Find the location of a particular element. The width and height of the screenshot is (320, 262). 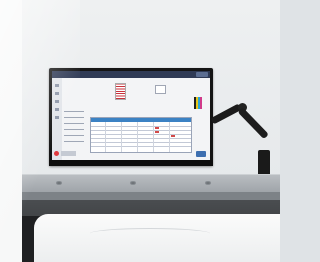

table-header is located at coordinates (141, 120).